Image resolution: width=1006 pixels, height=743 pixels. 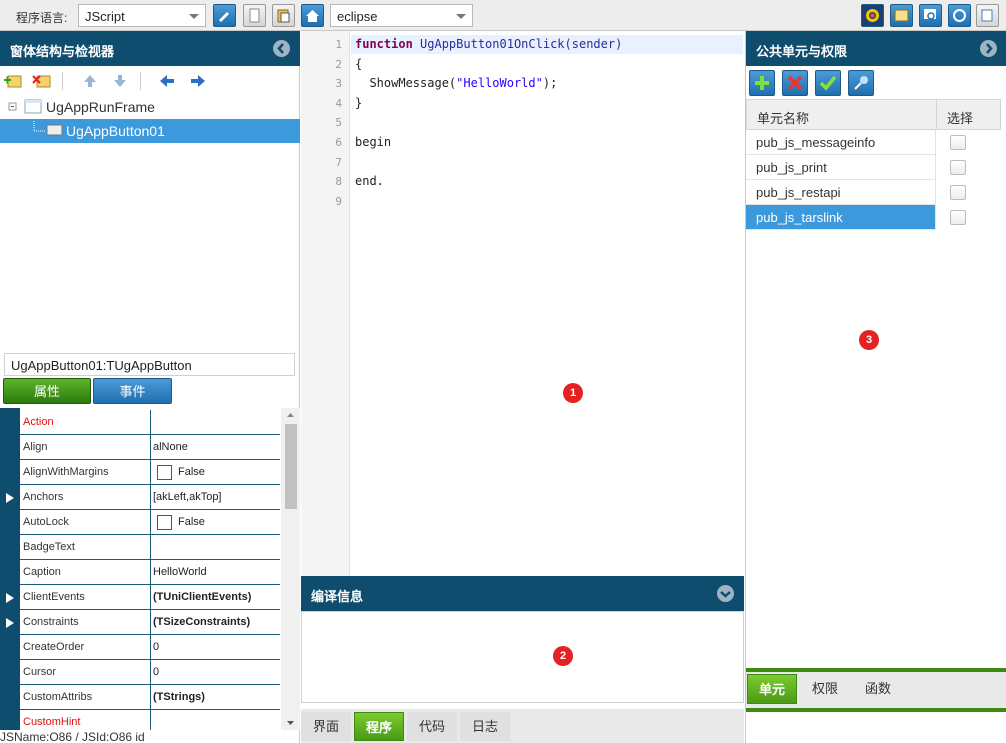 I want to click on home-button, so click(x=312, y=15).